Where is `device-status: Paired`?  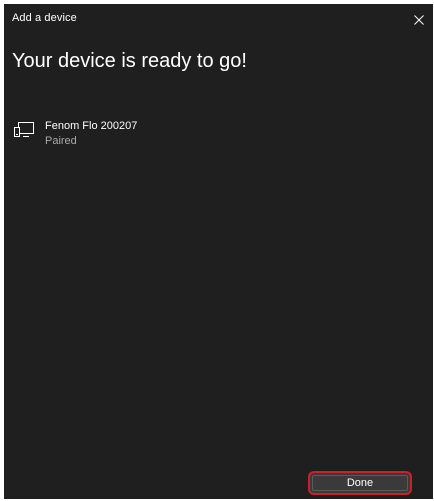
device-status: Paired is located at coordinates (61, 141).